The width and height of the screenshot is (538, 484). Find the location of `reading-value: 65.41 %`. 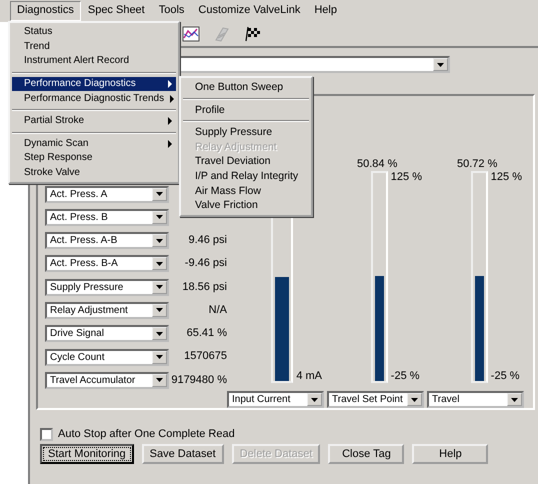

reading-value: 65.41 % is located at coordinates (206, 333).